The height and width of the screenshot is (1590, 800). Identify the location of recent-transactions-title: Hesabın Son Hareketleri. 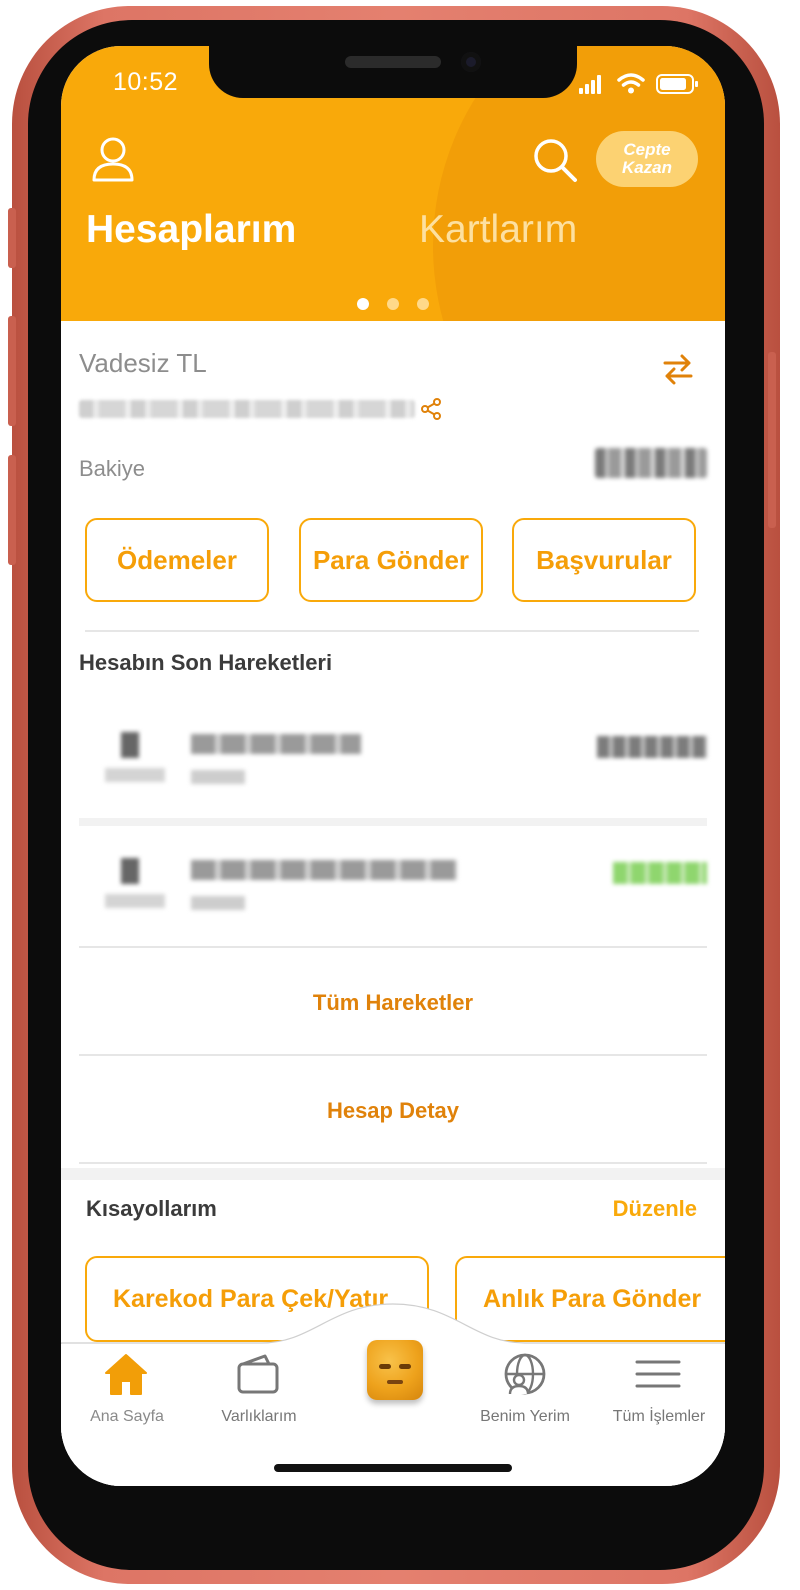
(206, 662).